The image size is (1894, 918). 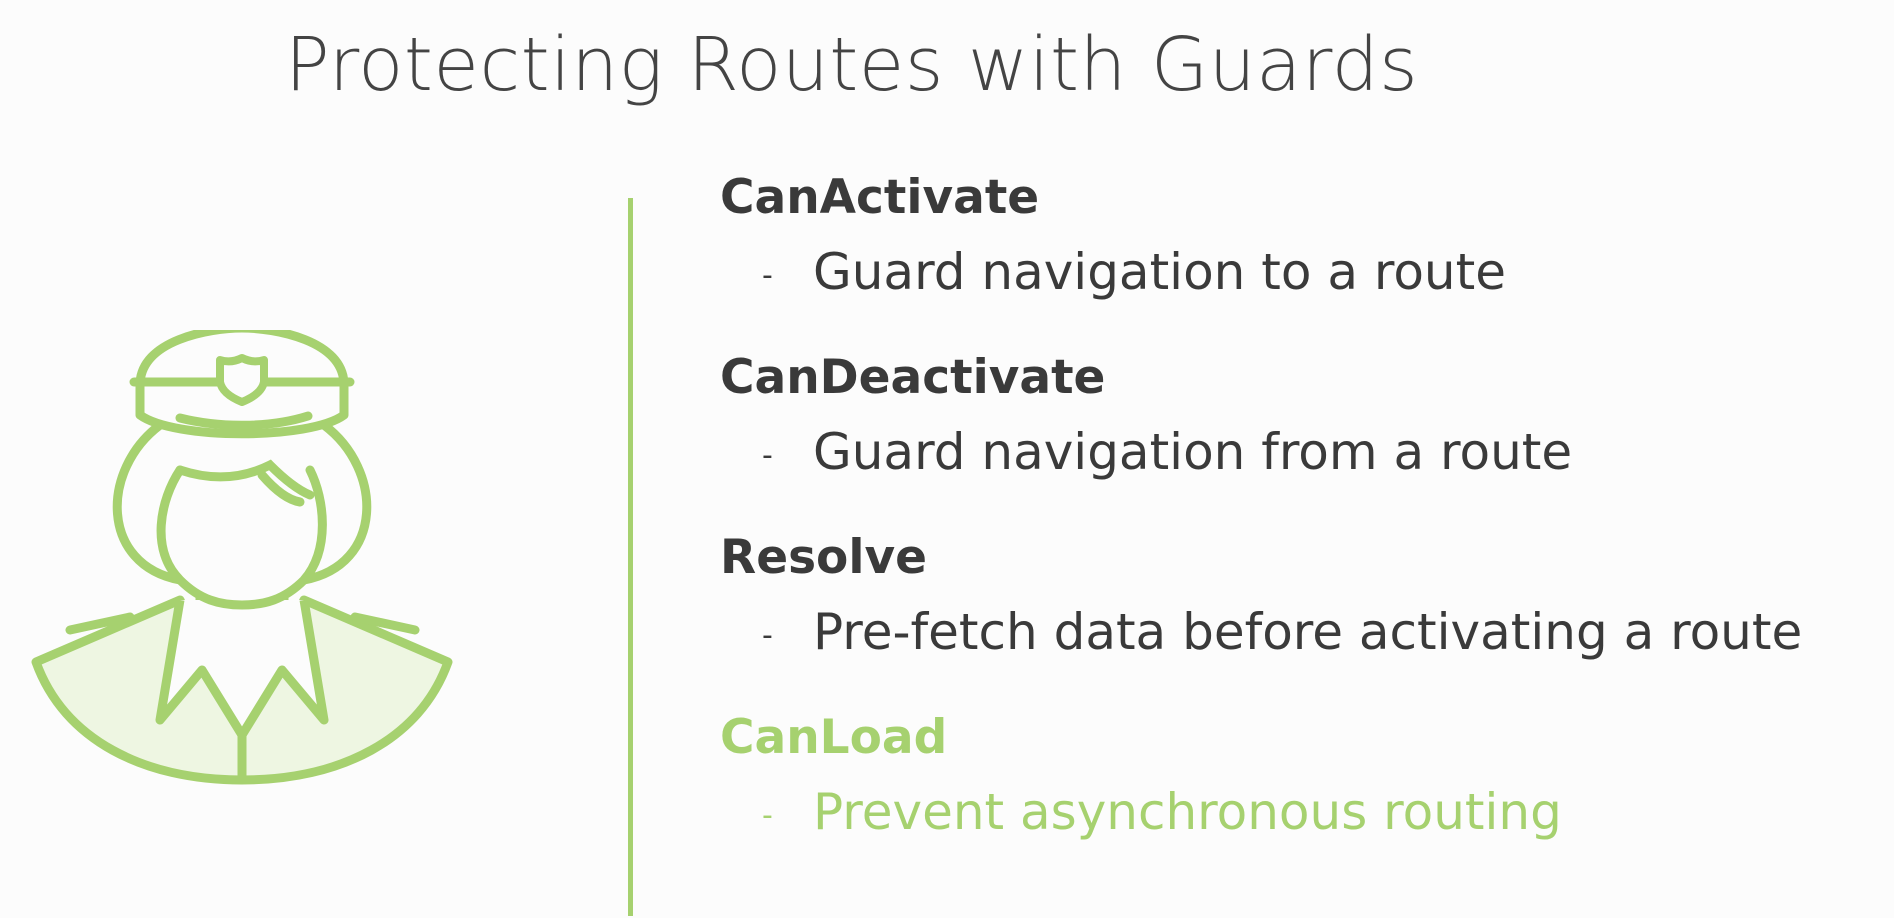 I want to click on guard-description: Prevent asynchronous routing, so click(x=1187, y=812).